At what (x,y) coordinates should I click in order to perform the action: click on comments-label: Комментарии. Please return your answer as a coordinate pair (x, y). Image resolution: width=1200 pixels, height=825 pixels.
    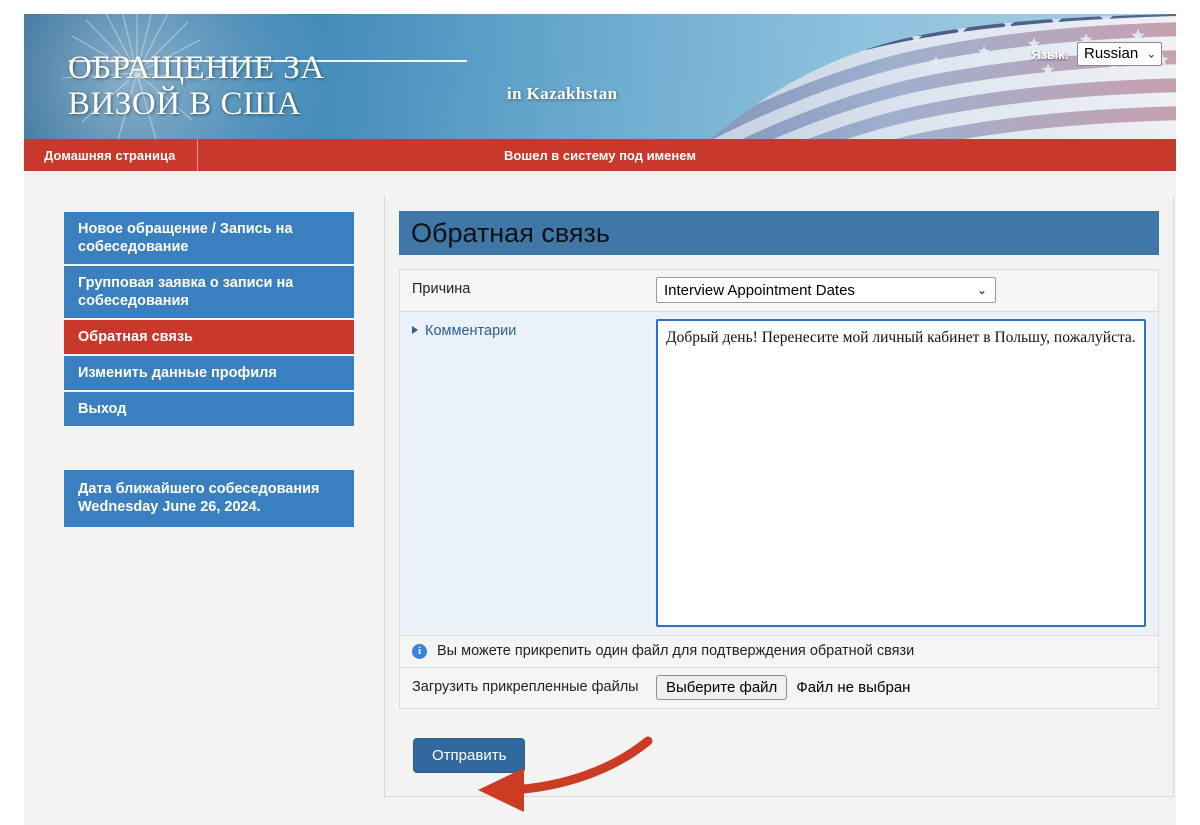
    Looking at the image, I should click on (471, 331).